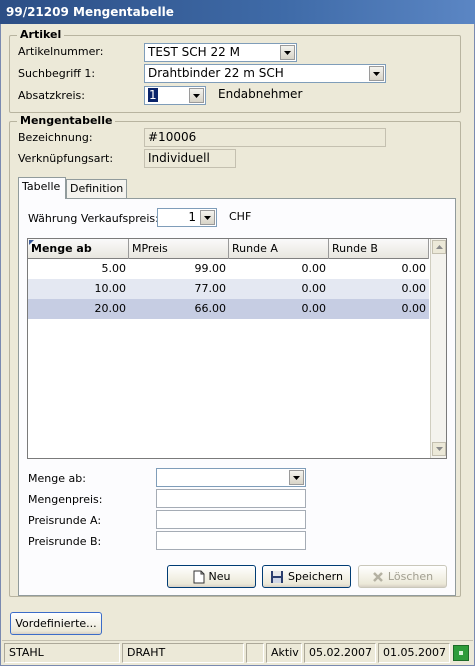 Image resolution: width=475 pixels, height=666 pixels. I want to click on scroll-down-icon, so click(439, 449).